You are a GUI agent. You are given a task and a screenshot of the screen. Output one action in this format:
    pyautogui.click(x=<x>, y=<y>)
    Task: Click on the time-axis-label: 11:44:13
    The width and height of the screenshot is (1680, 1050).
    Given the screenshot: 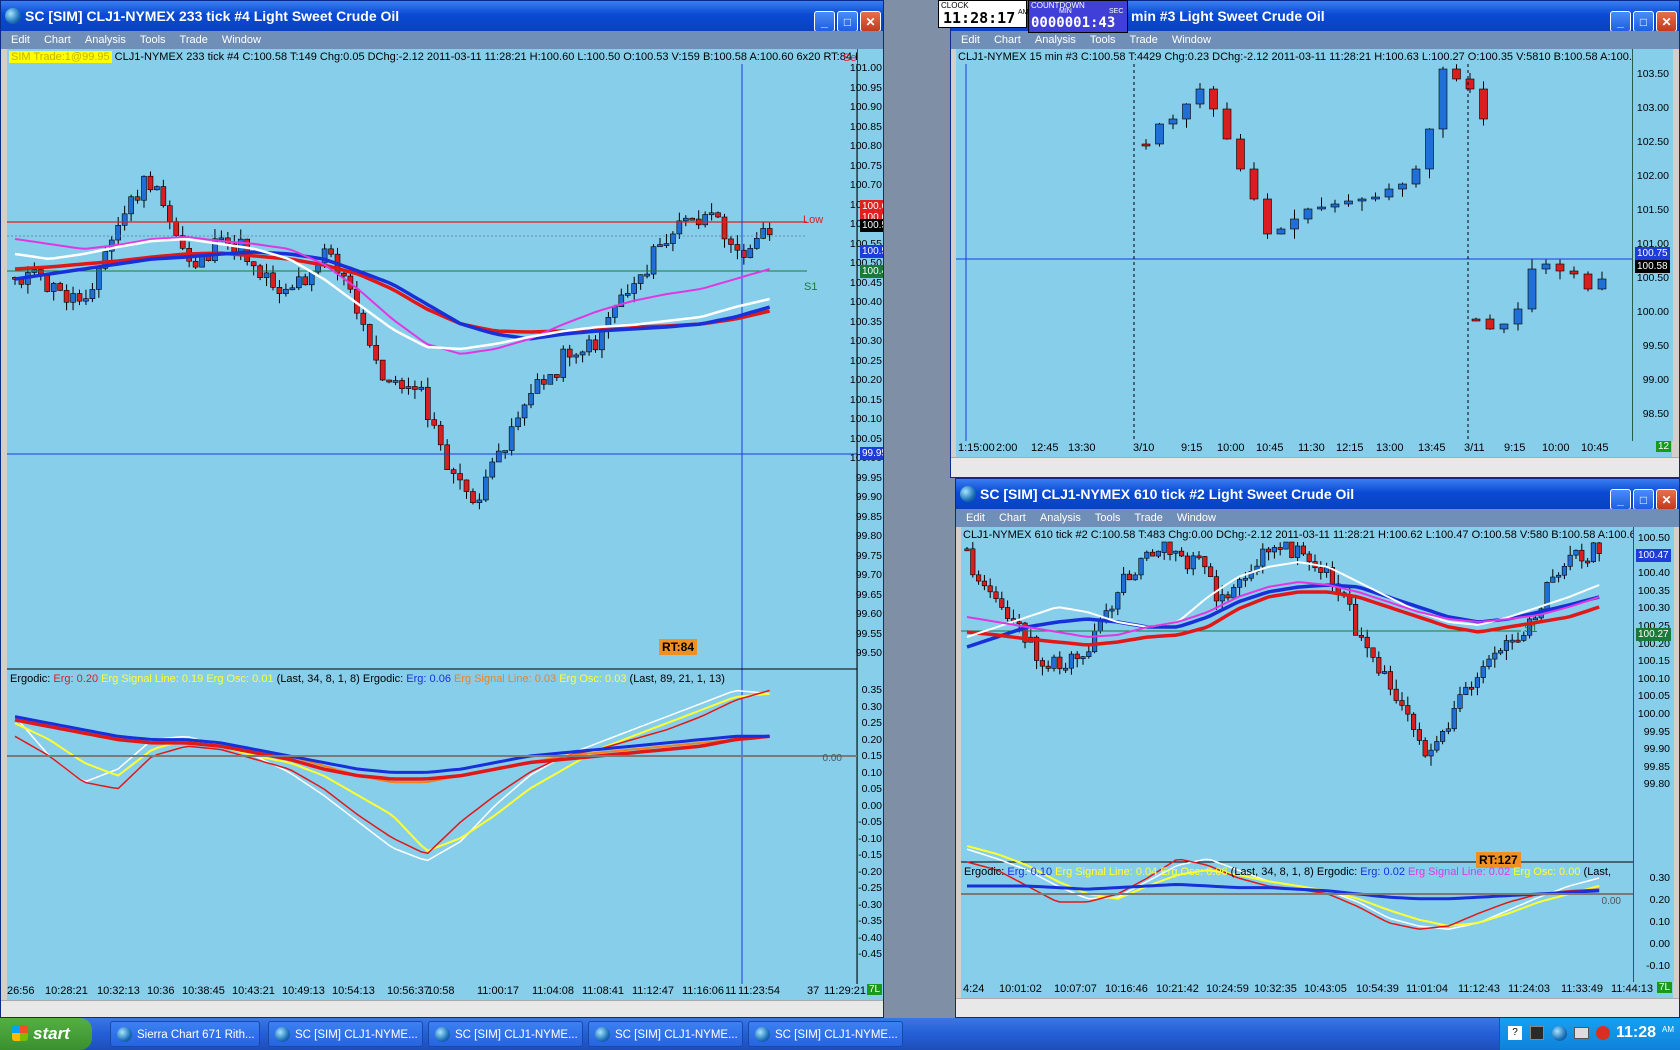 What is the action you would take?
    pyautogui.click(x=1632, y=989)
    